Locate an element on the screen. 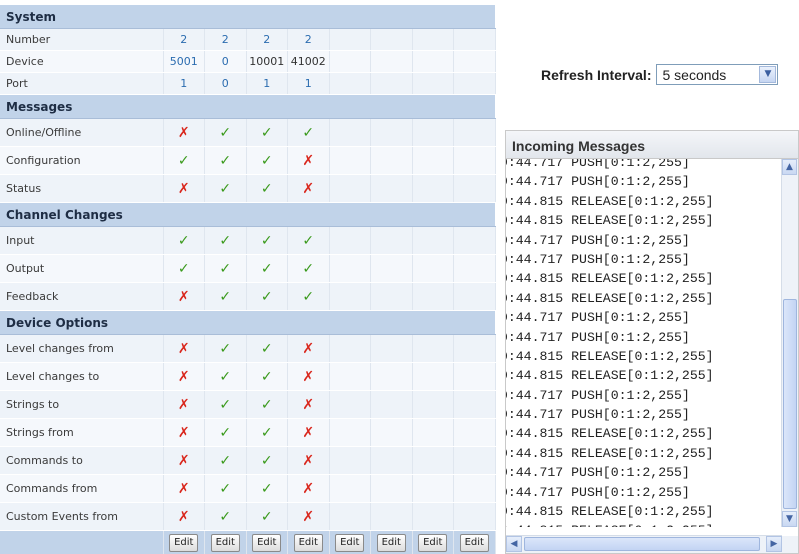  vertical-scrollbar: ▲ ▼ is located at coordinates (789, 343).